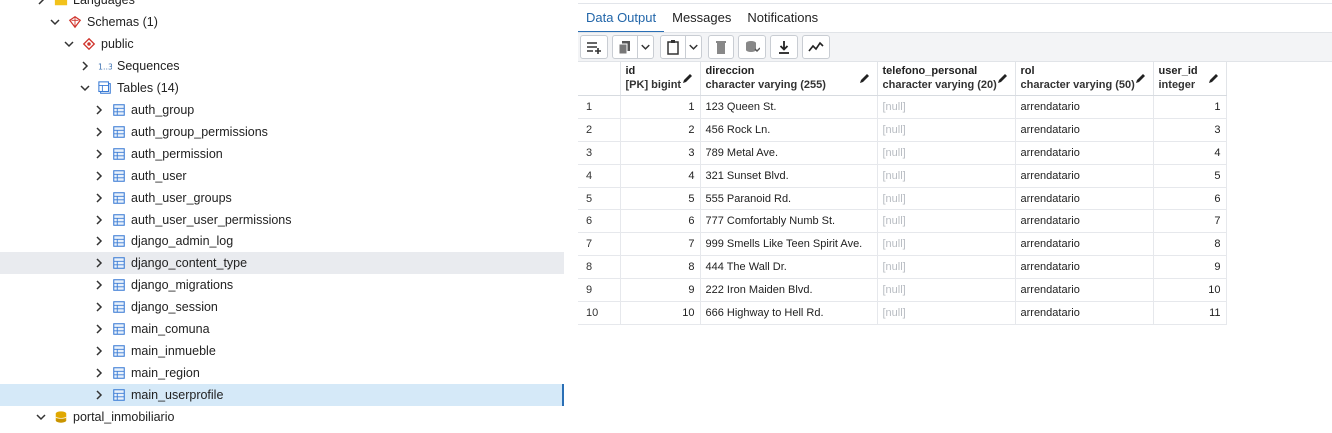 The width and height of the screenshot is (1332, 433). Describe the element at coordinates (282, 329) in the screenshot. I see `tree-node-main-comuna: main_comuna` at that location.